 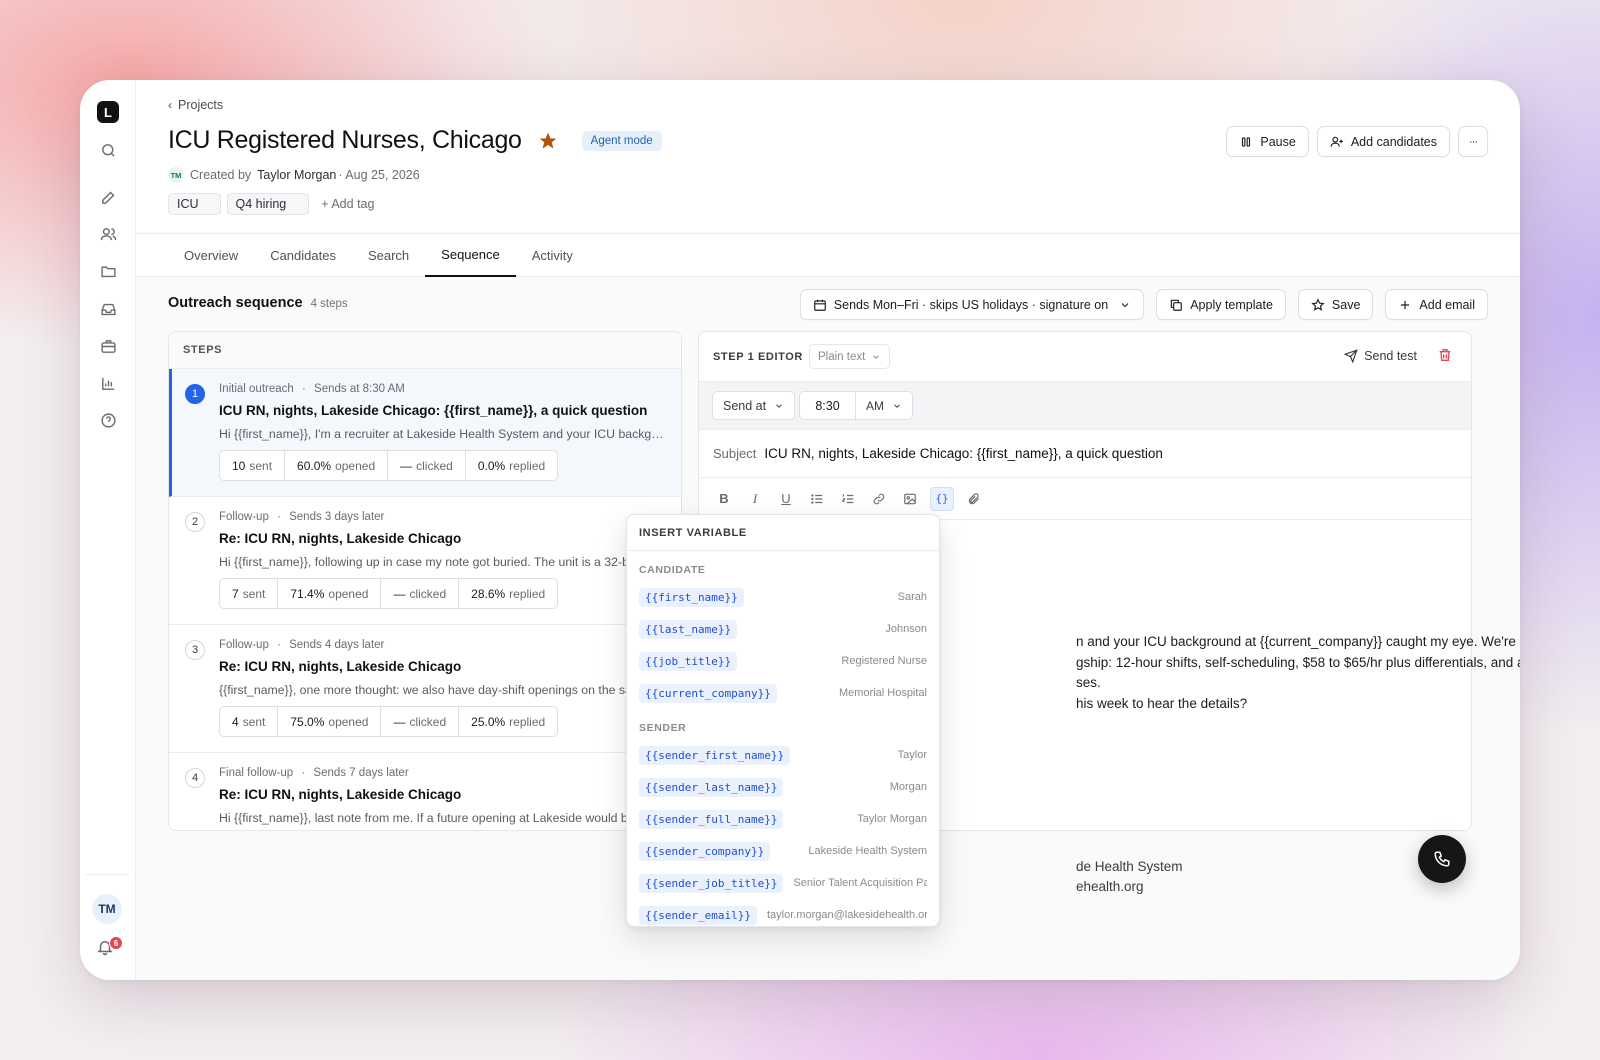 What do you see at coordinates (1336, 141) in the screenshot?
I see `user-plus-icon` at bounding box center [1336, 141].